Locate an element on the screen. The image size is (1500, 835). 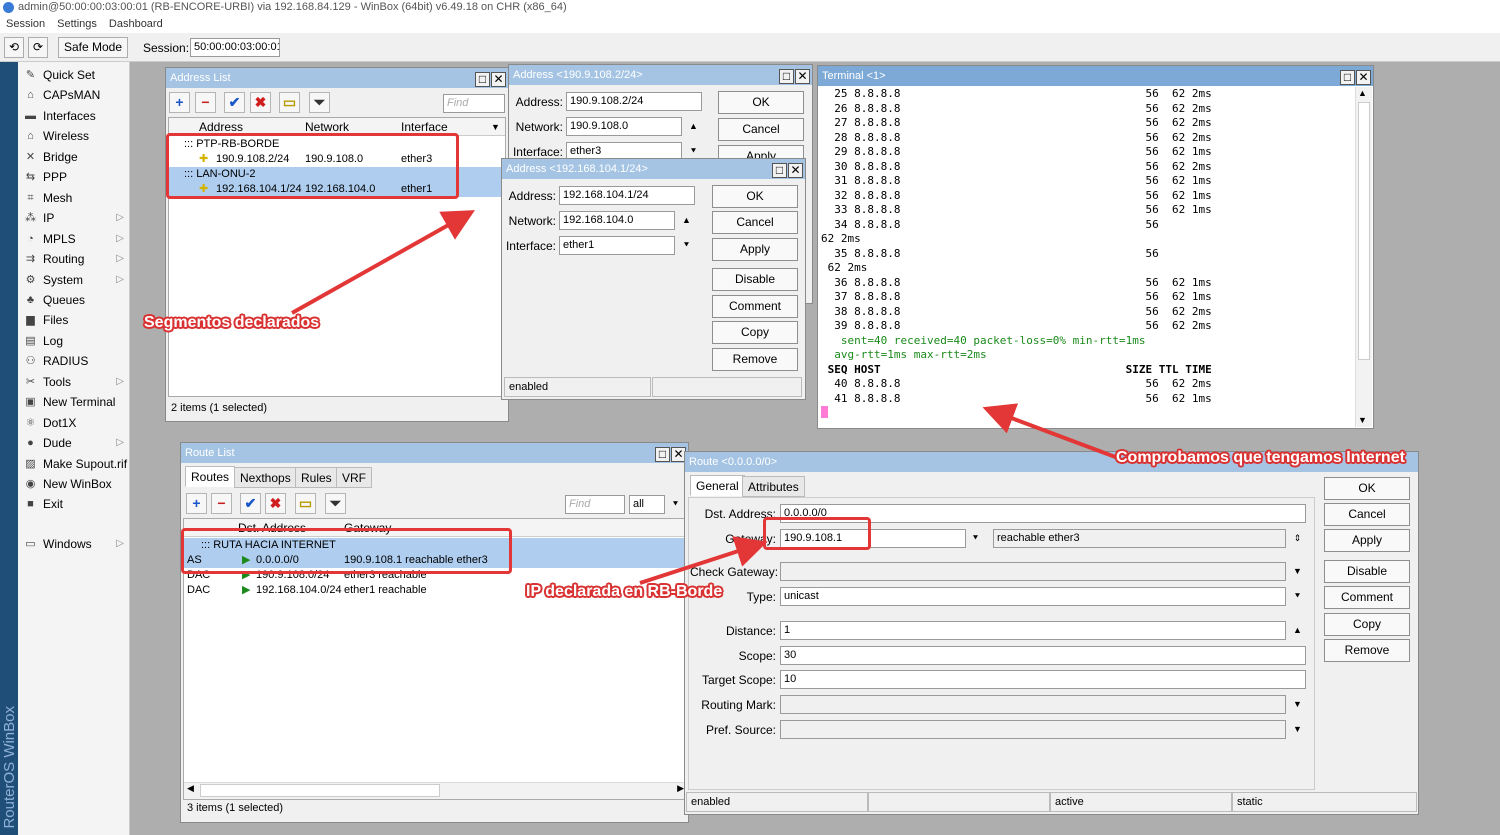
annotation-segmentos: Segmentos declarados is located at coordinates (232, 322).